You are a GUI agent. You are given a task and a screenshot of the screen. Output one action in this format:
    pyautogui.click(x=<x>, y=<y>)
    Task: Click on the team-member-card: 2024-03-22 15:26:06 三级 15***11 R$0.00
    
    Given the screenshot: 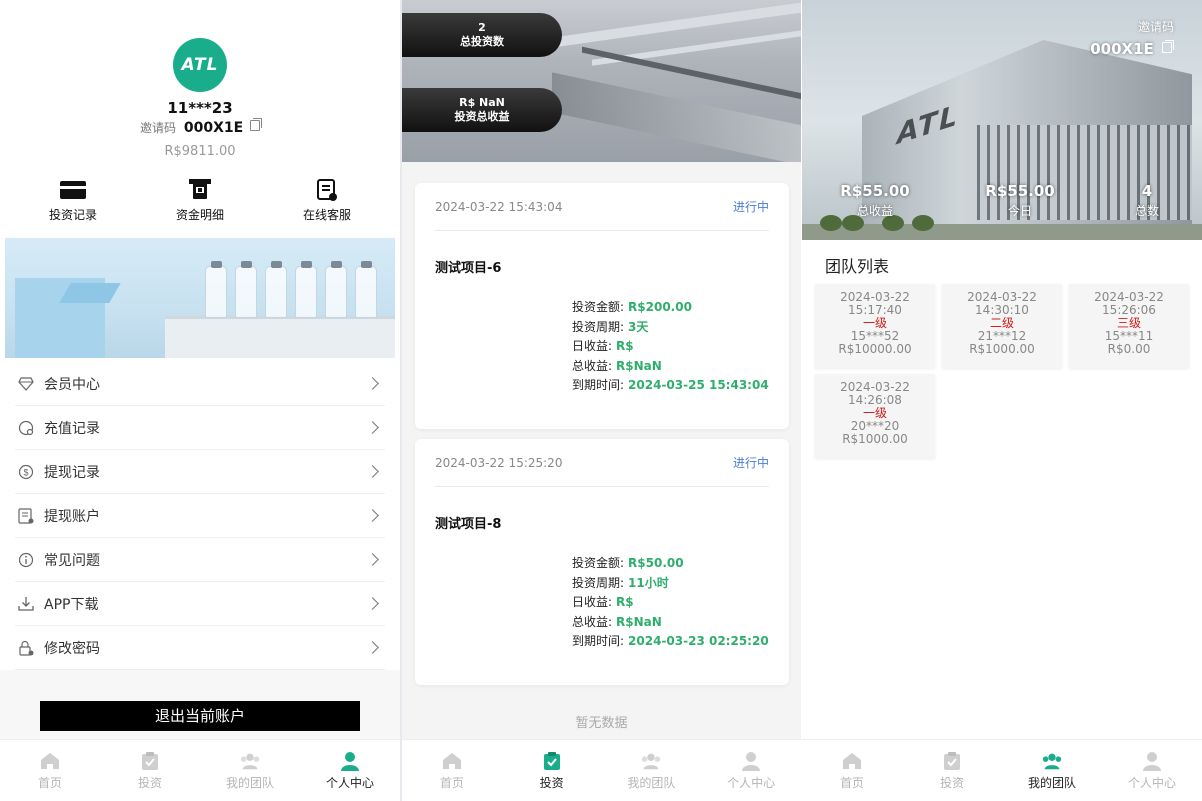 What is the action you would take?
    pyautogui.click(x=1129, y=326)
    